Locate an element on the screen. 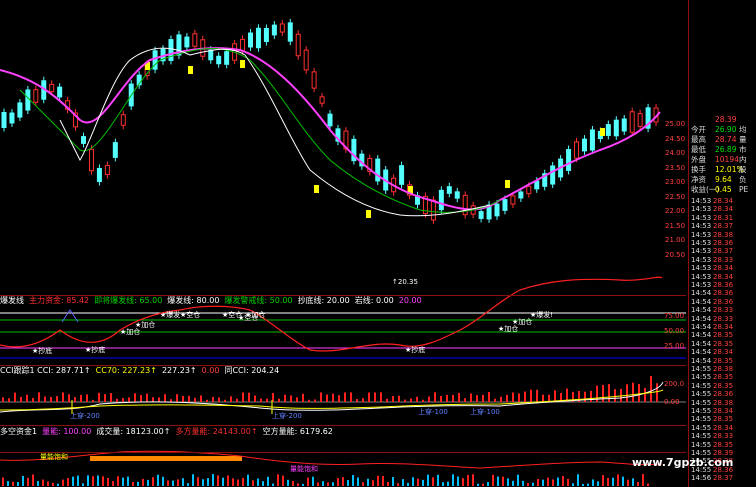 This screenshot has height=487, width=756. panel2-axis-tick: 25.00 is located at coordinates (674, 346).